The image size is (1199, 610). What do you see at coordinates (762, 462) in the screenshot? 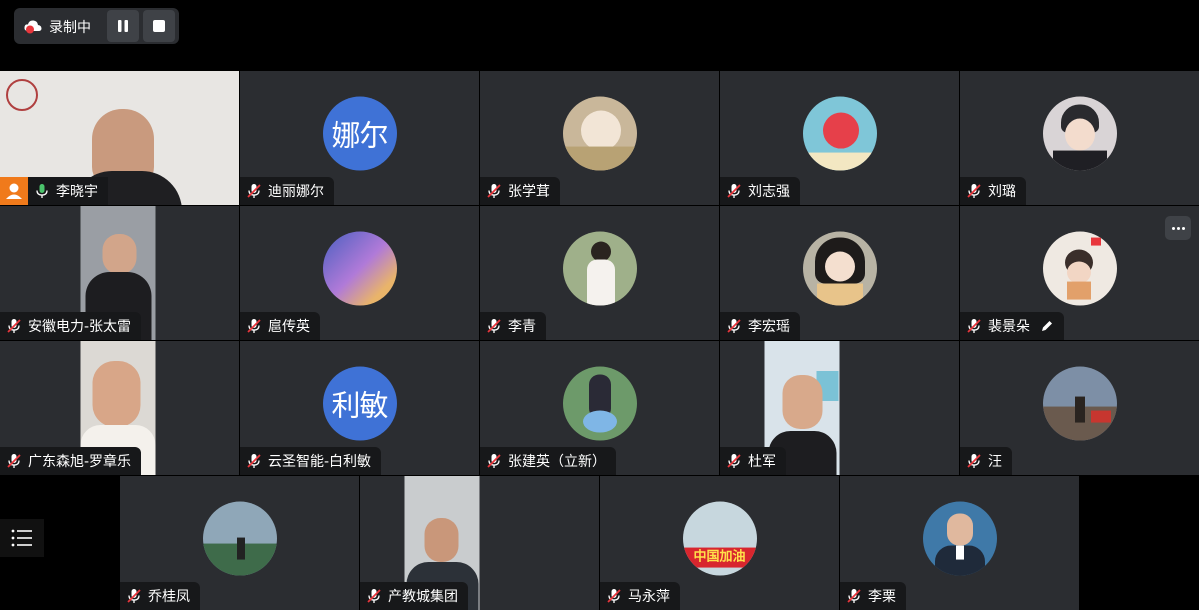
I see `participant-name: 杜军` at bounding box center [762, 462].